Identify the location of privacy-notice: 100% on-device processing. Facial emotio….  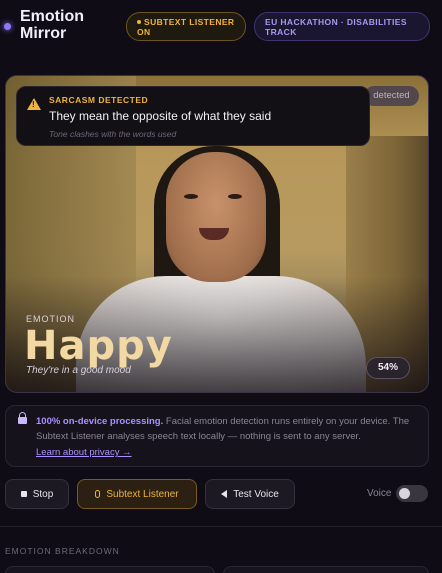
(217, 436).